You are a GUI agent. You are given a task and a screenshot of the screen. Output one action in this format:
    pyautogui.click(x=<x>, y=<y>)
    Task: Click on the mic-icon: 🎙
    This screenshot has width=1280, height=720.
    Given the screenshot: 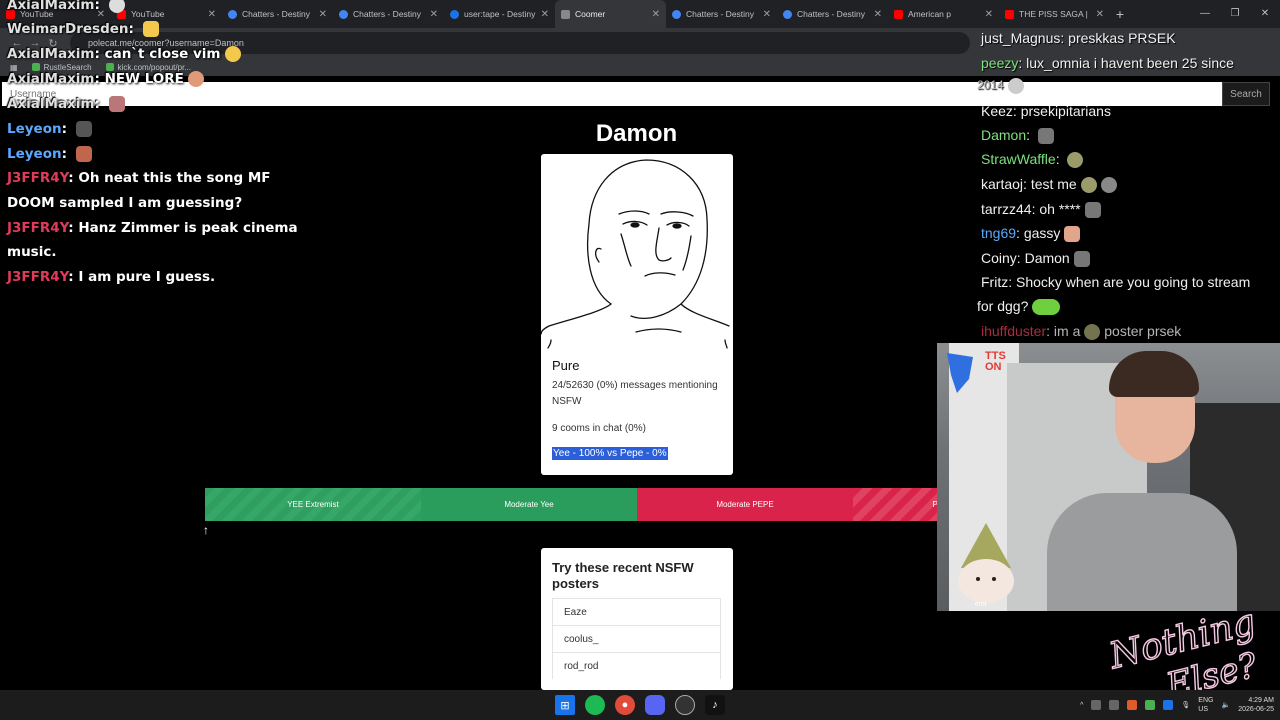 What is the action you would take?
    pyautogui.click(x=1185, y=705)
    